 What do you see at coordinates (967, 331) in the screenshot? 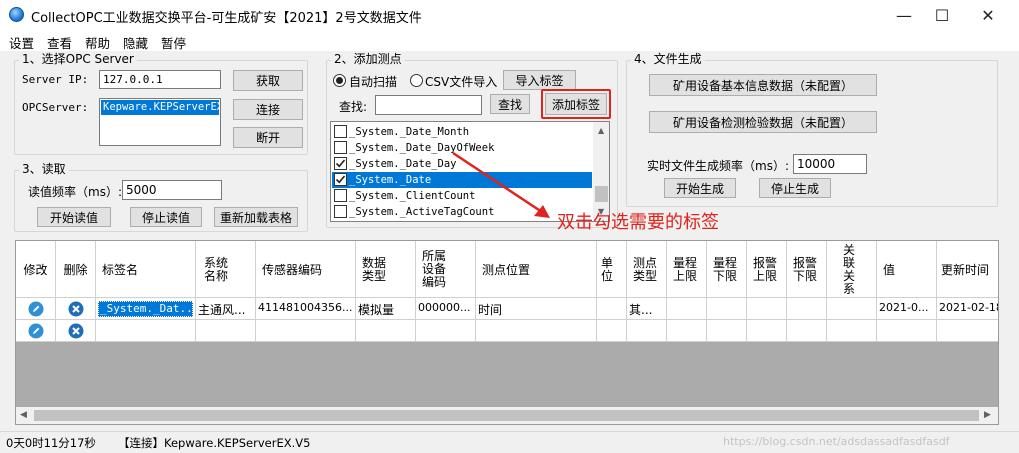
I see `row-time-cell` at bounding box center [967, 331].